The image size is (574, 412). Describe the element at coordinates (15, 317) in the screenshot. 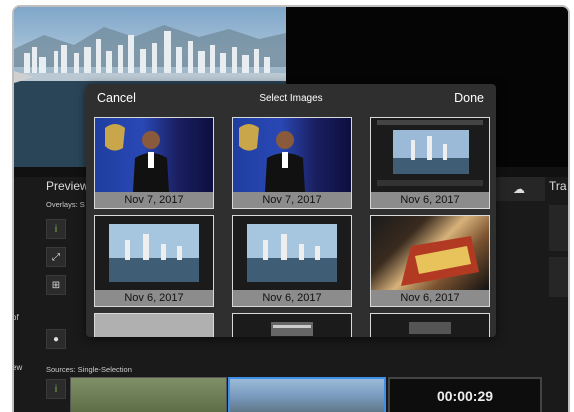

I see `edge-text-of: of` at that location.